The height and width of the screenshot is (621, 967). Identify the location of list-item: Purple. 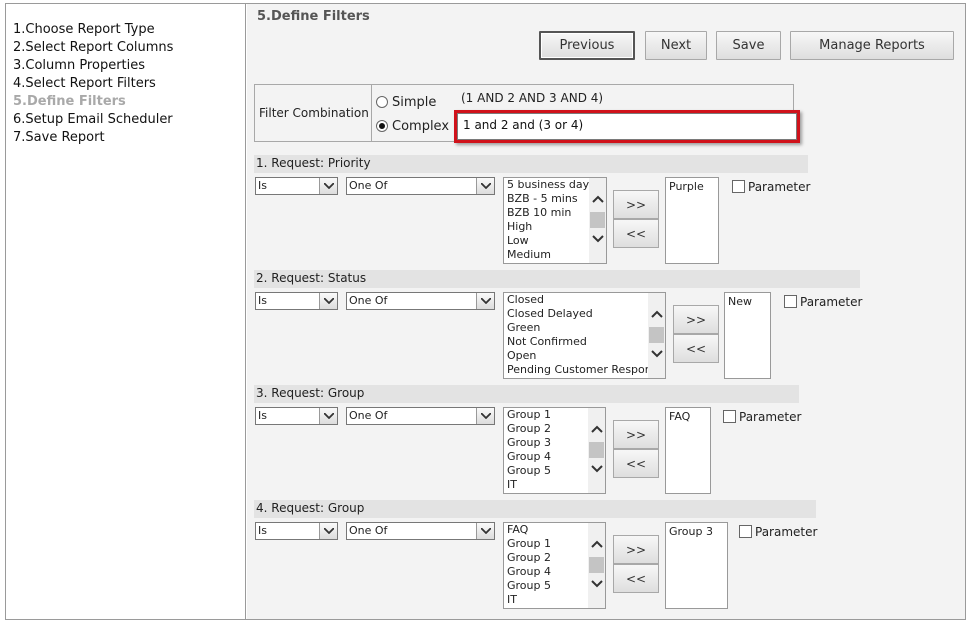
(692, 186).